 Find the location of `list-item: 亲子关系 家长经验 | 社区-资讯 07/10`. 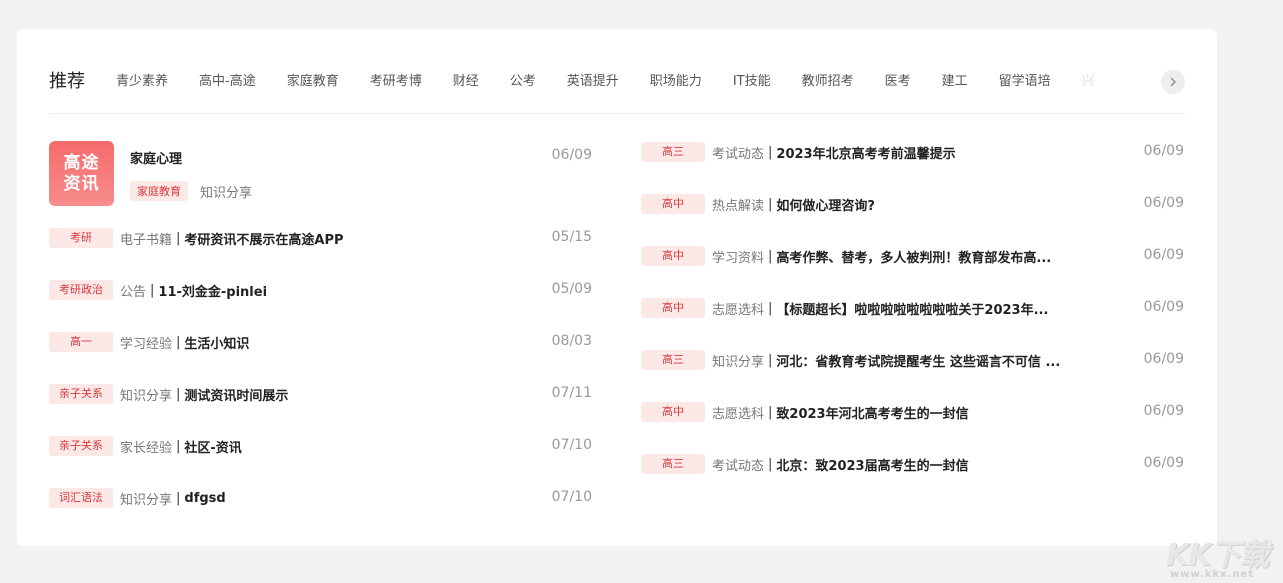

list-item: 亲子关系 家长经验 | 社区-资讯 07/10 is located at coordinates (320, 461).